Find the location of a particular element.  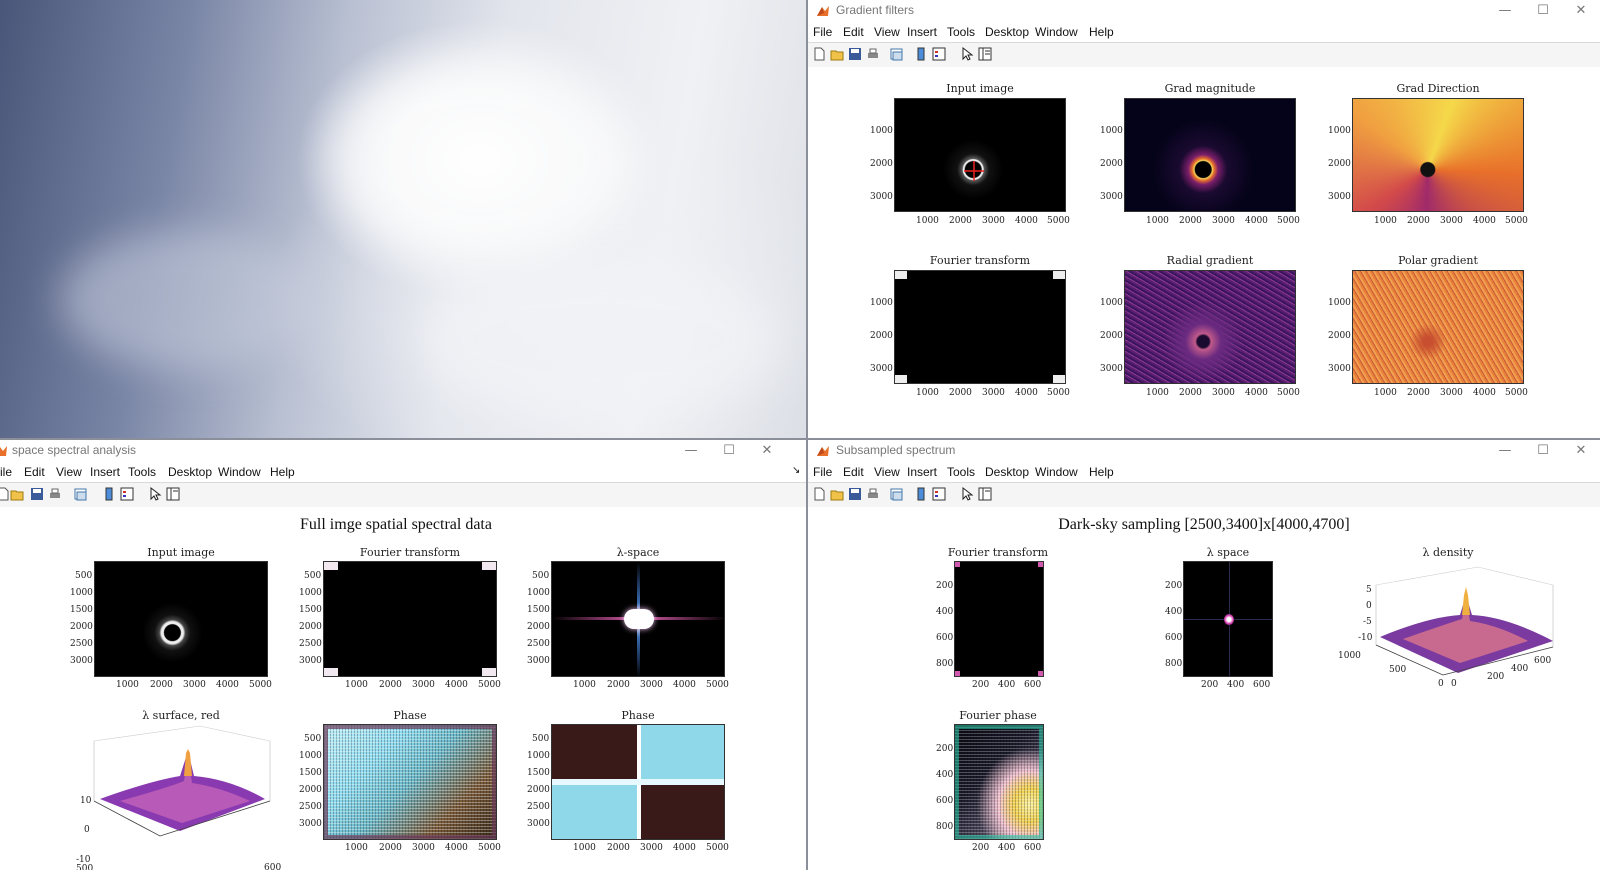

title-bar: space spectral analysis — ☐ ✕ is located at coordinates (403, 451).